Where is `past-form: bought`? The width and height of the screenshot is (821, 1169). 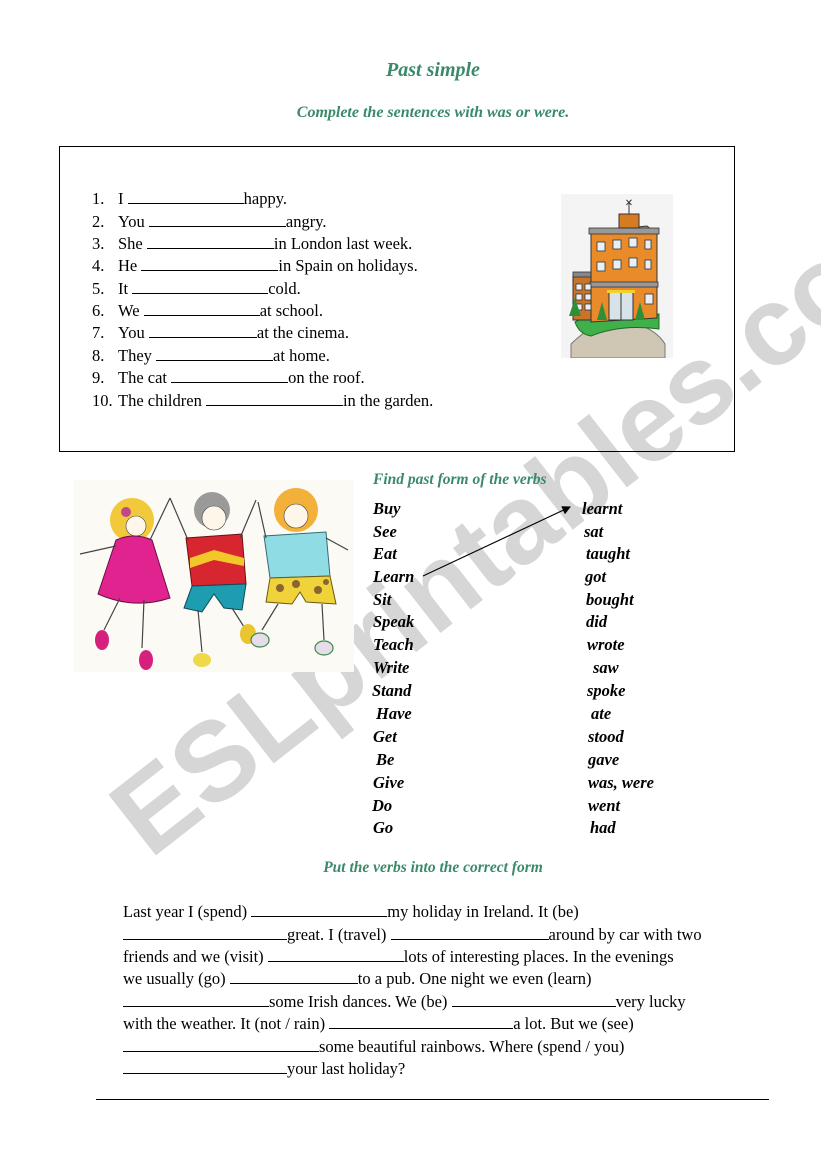
past-form: bought is located at coordinates (610, 600).